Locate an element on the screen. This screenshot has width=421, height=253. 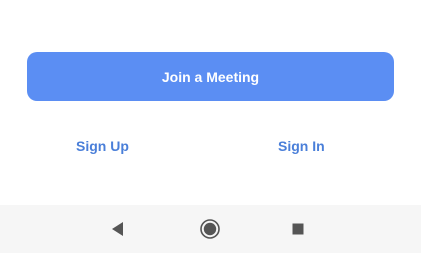
back-triangle-icon is located at coordinates (117, 229).